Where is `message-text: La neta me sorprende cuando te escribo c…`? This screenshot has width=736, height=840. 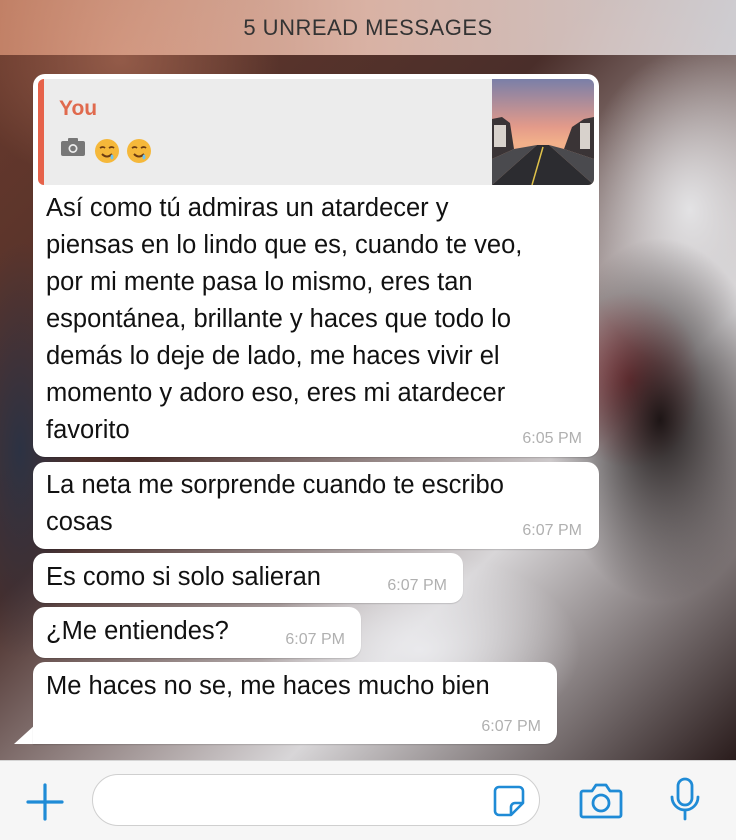 message-text: La neta me sorprende cuando te escribo c… is located at coordinates (275, 504).